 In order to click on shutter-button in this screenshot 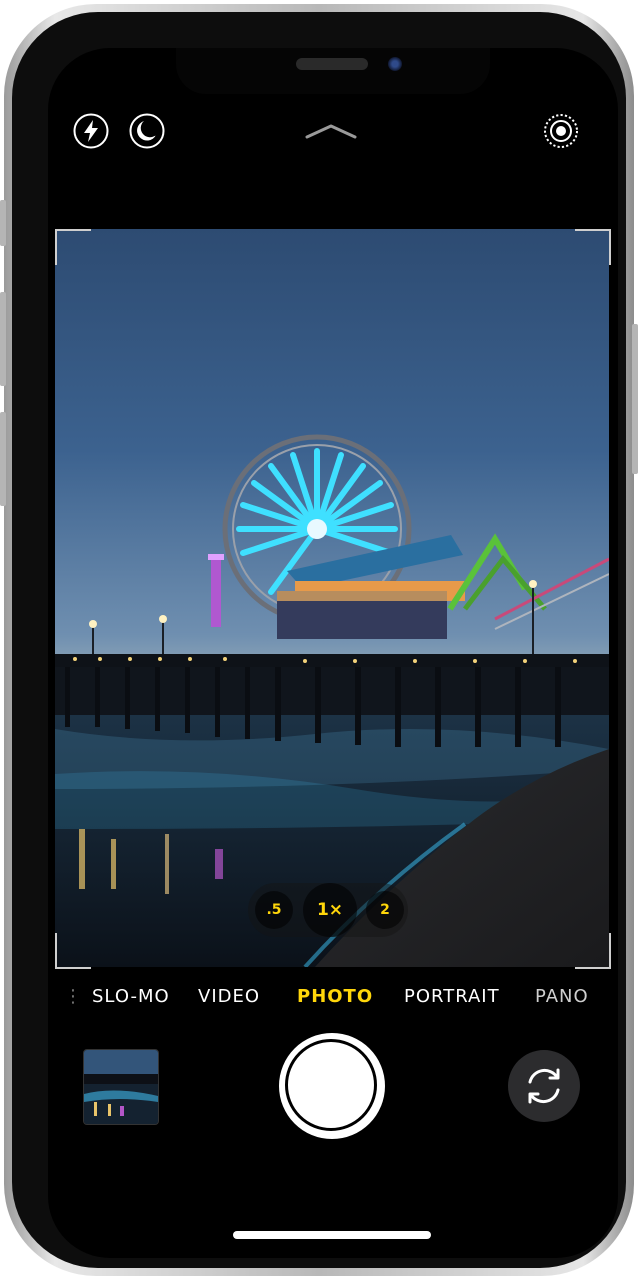, I will do `click(332, 1086)`.